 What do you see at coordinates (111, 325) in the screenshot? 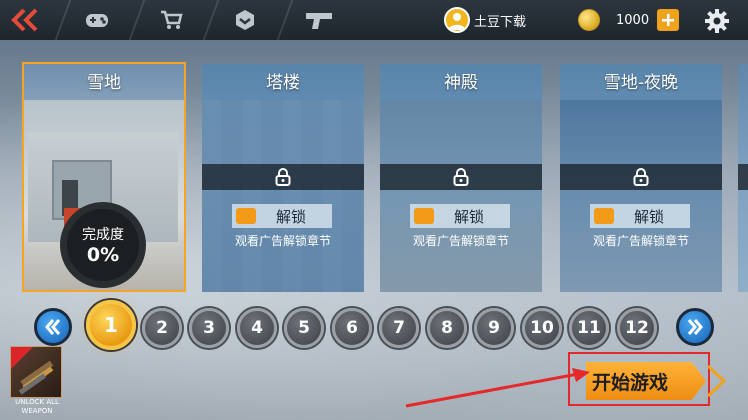
I see `level-button-1: 1` at bounding box center [111, 325].